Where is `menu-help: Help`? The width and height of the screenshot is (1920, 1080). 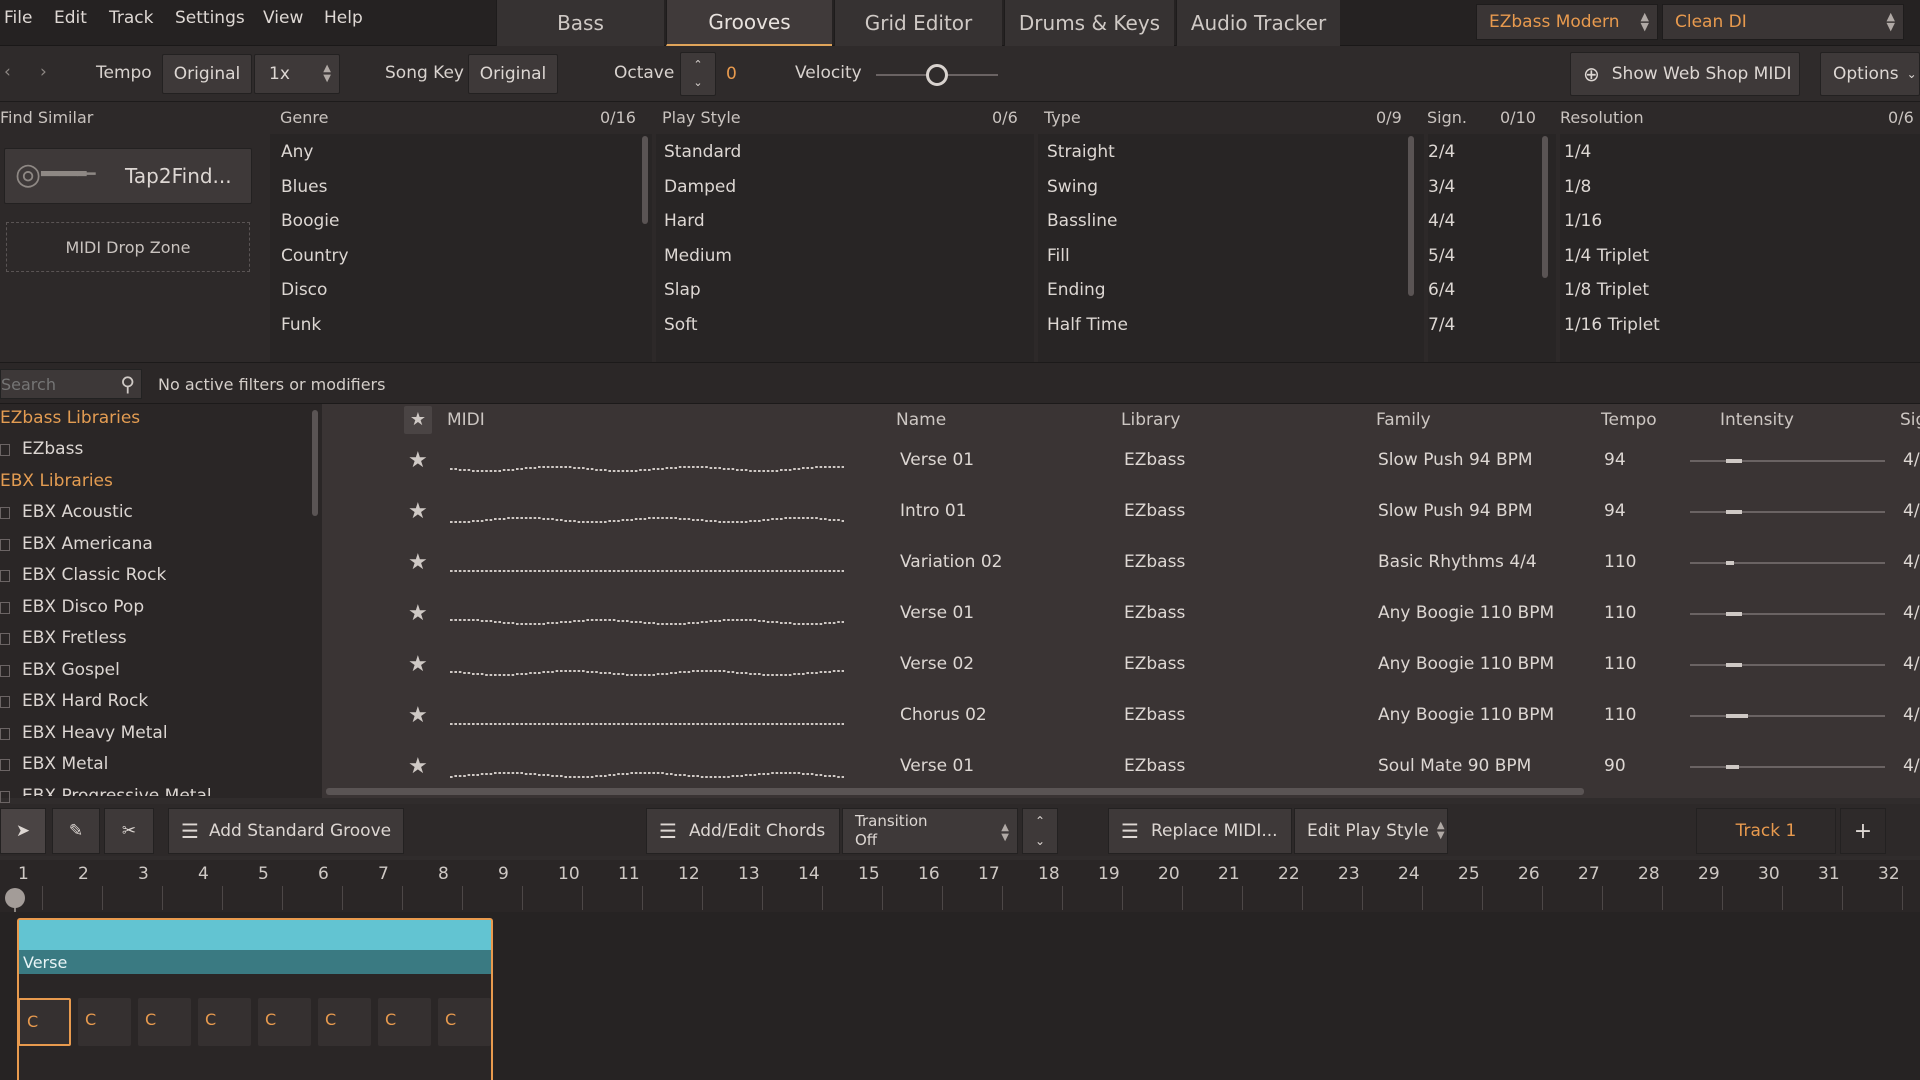
menu-help: Help is located at coordinates (343, 18).